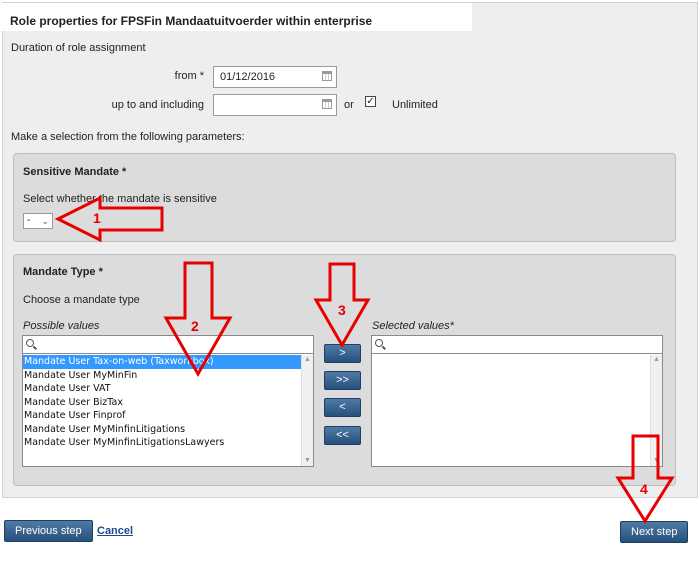 This screenshot has height=564, width=700. Describe the element at coordinates (162, 362) in the screenshot. I see `list-item: Mandate User Tax-on-web (Taxworkbox)` at that location.